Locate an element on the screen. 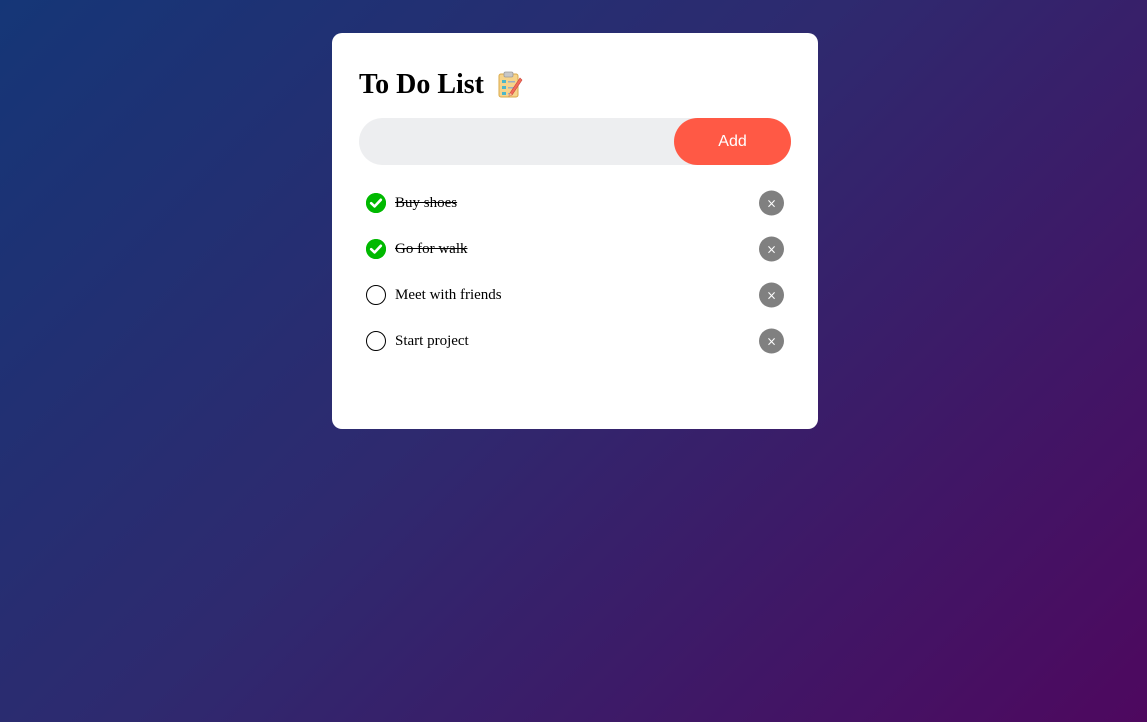  task-label: Start project is located at coordinates (432, 340).